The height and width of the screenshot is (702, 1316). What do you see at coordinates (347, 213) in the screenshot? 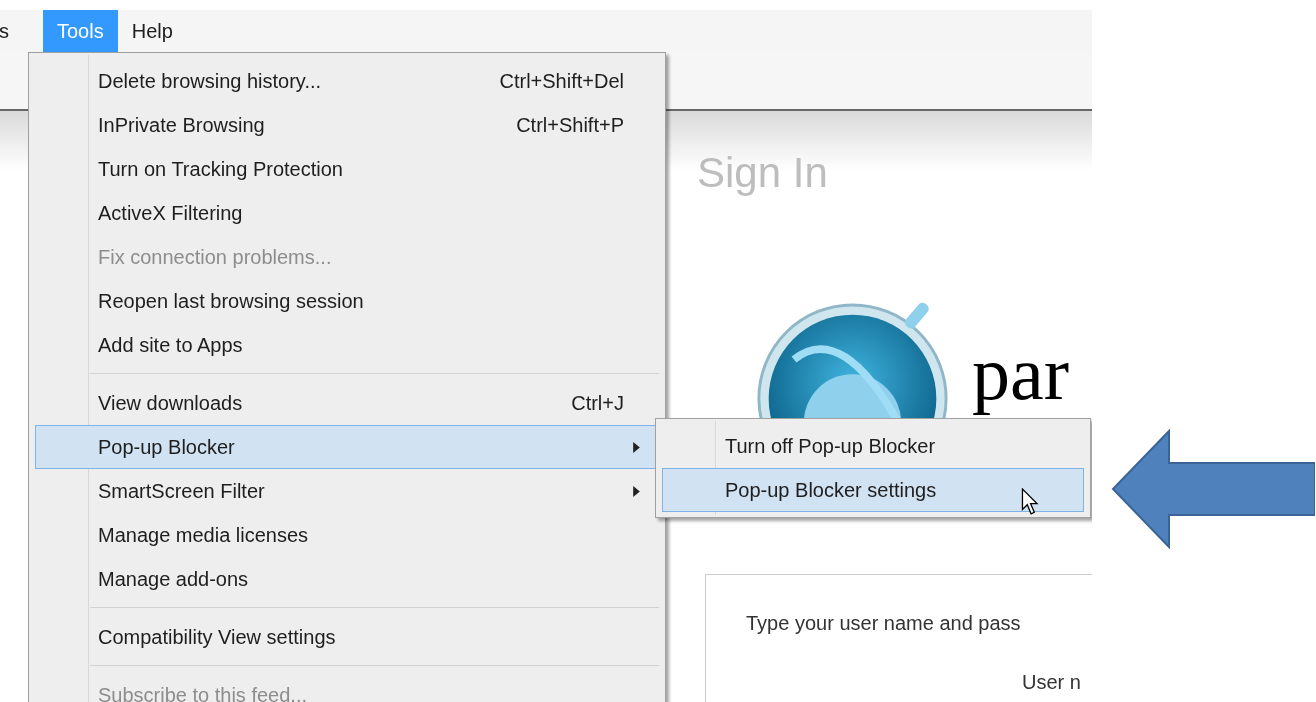
I see `menu-item: ActiveX Filtering` at bounding box center [347, 213].